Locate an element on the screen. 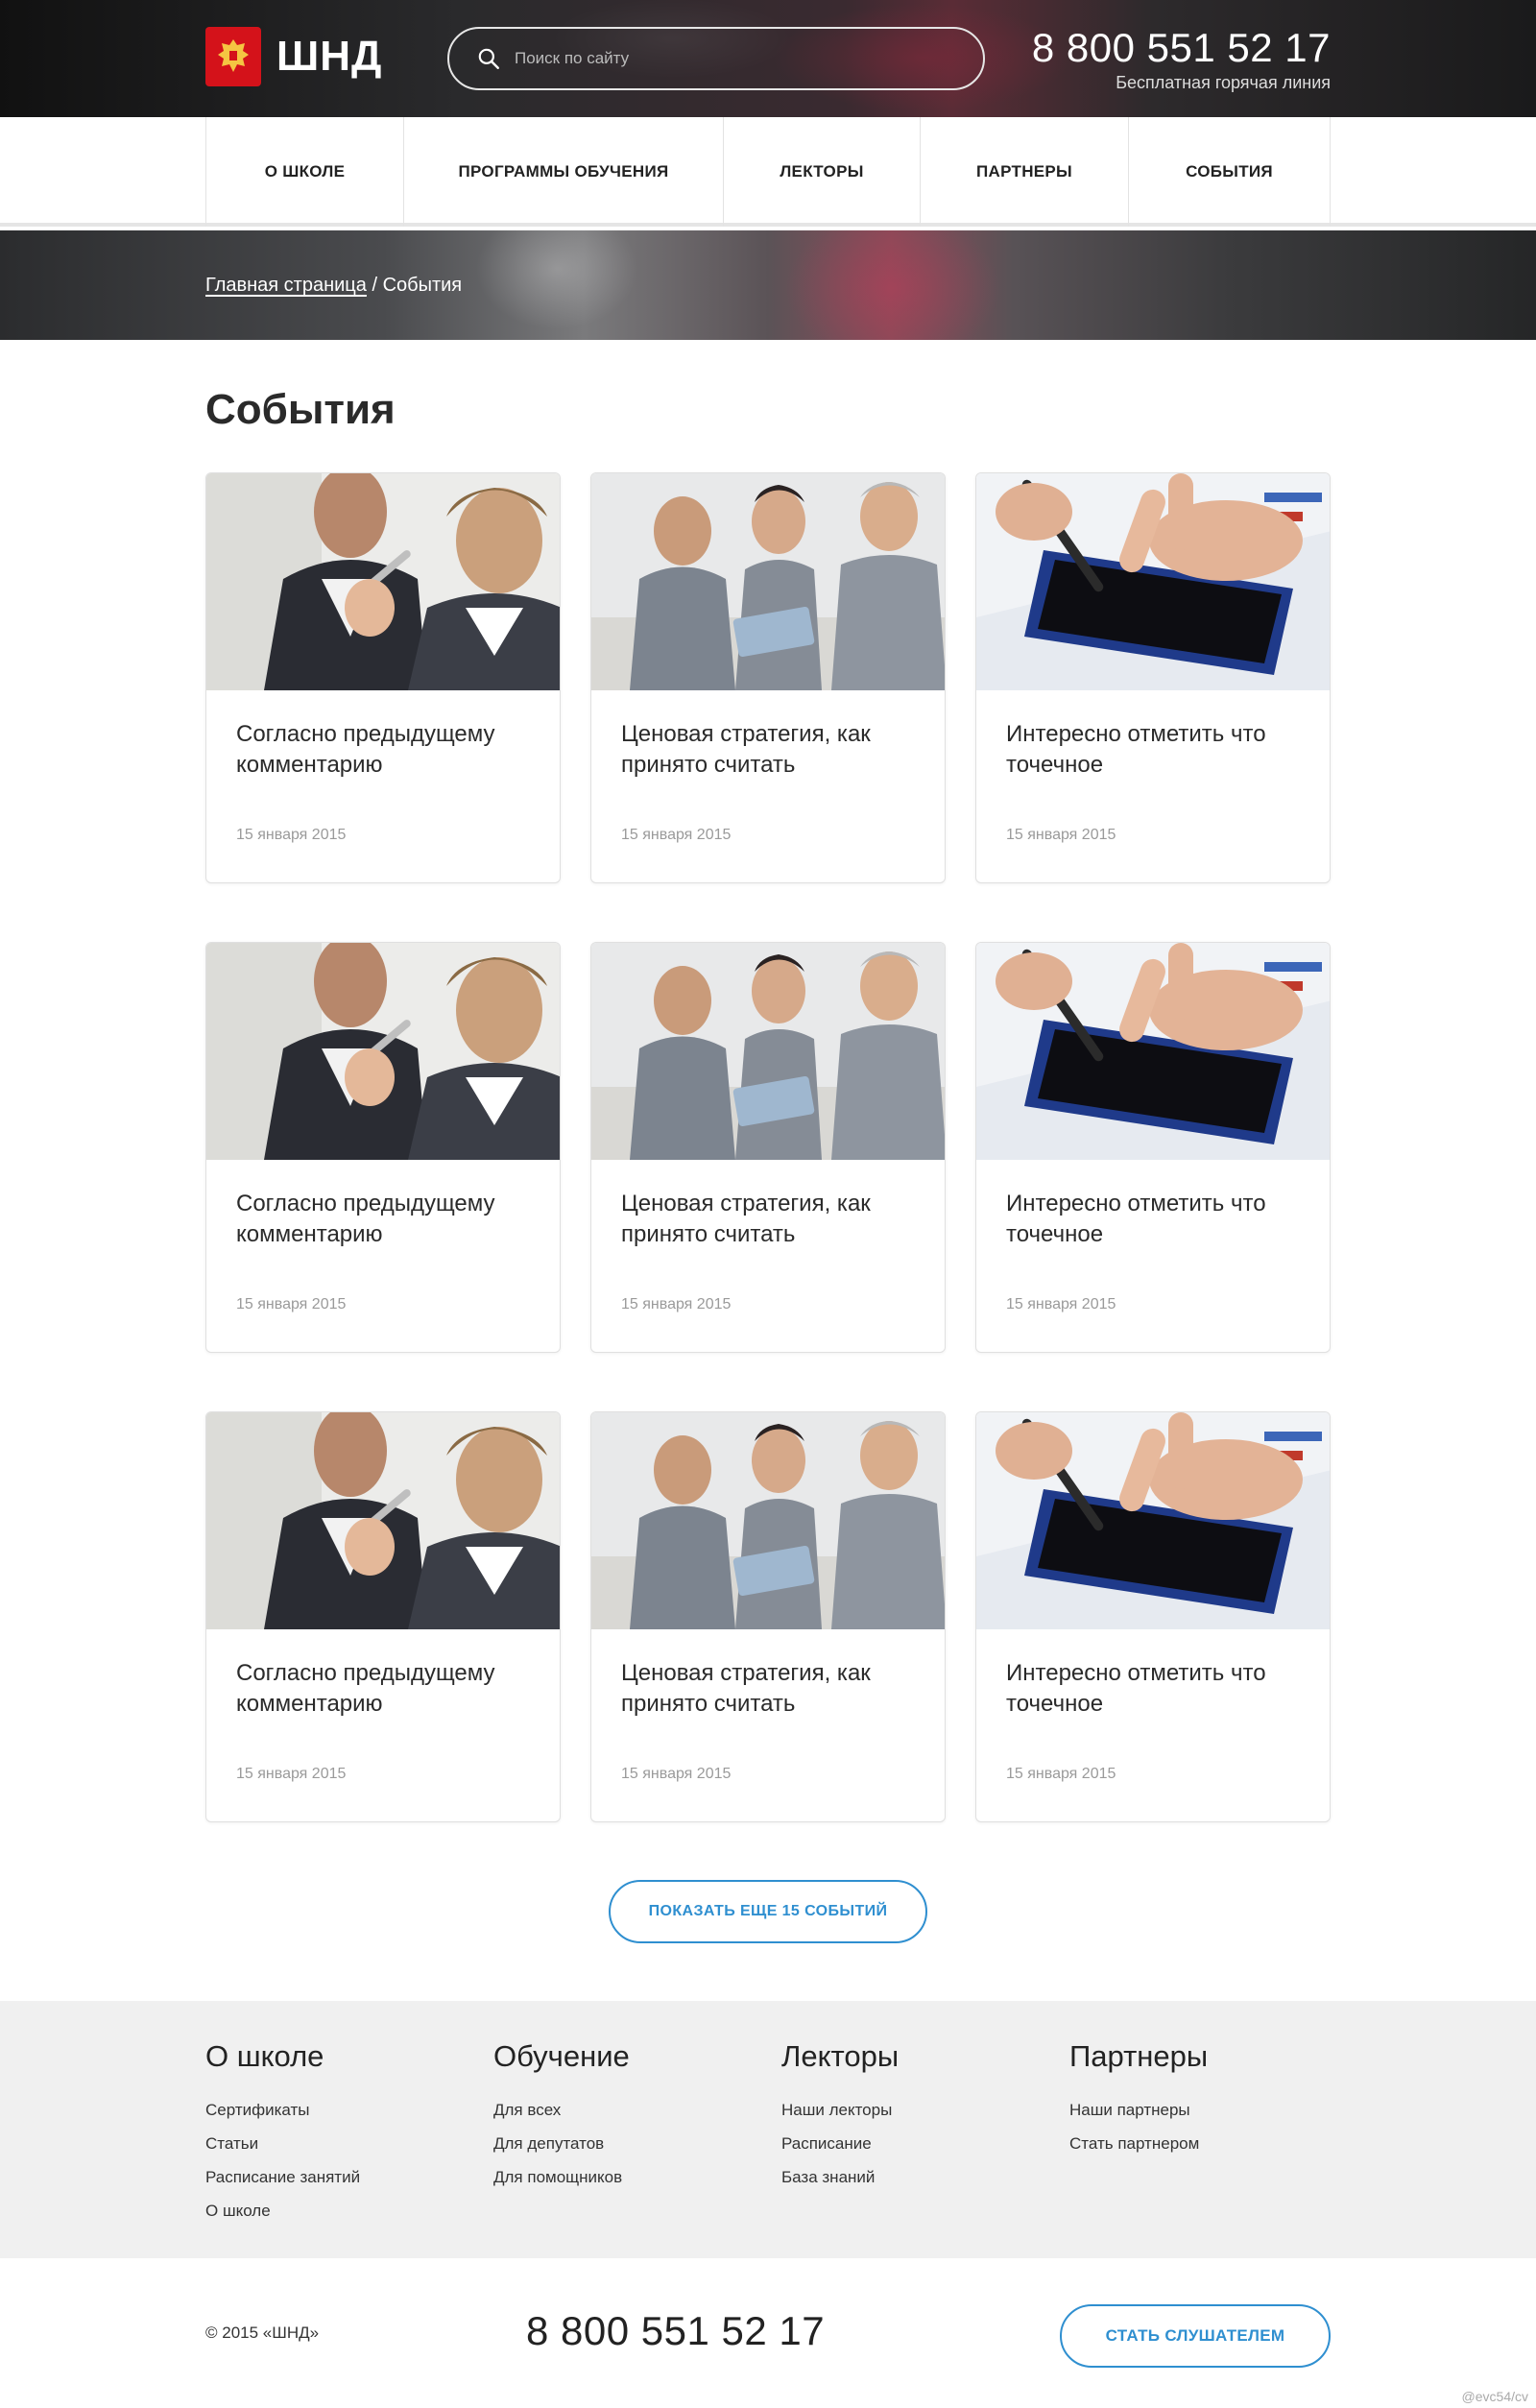 Image resolution: width=1536 pixels, height=2408 pixels. search-box is located at coordinates (716, 59).